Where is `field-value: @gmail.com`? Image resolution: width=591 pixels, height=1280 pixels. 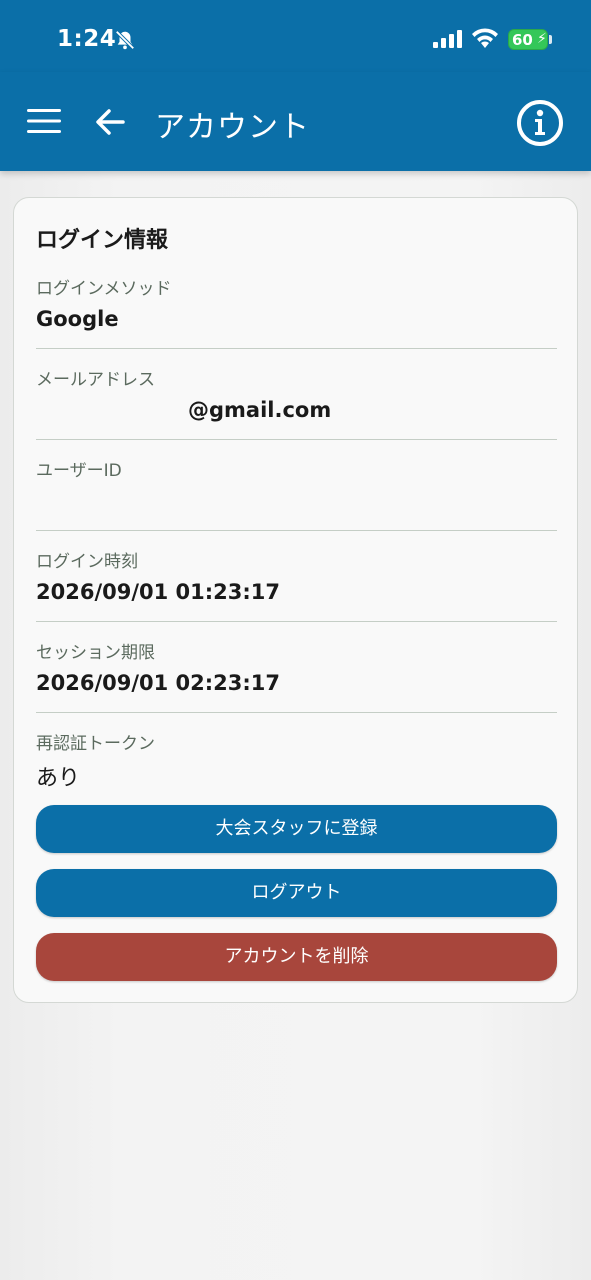 field-value: @gmail.com is located at coordinates (260, 410).